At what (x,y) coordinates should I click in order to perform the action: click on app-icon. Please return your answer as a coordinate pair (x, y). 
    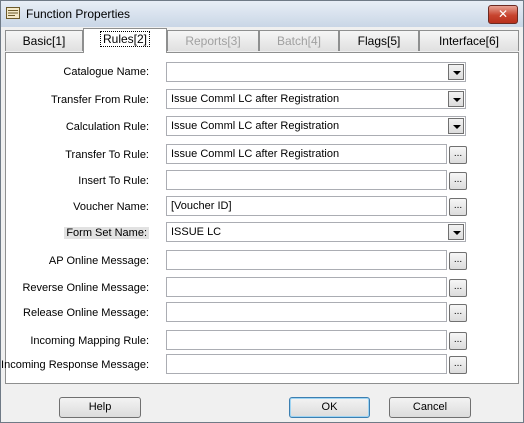
    Looking at the image, I should click on (13, 13).